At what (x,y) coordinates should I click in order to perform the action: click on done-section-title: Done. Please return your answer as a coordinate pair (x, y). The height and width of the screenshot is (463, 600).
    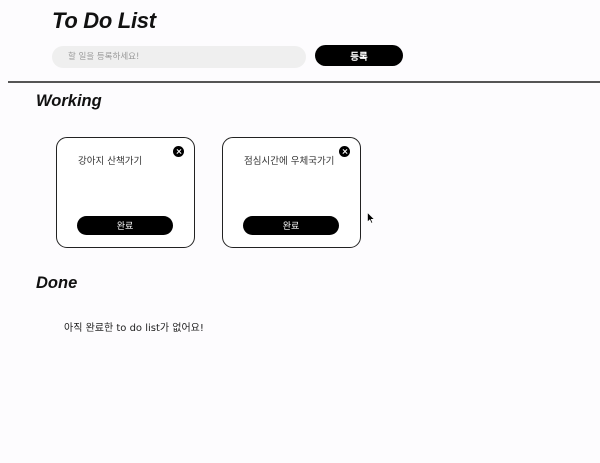
    Looking at the image, I should click on (57, 283).